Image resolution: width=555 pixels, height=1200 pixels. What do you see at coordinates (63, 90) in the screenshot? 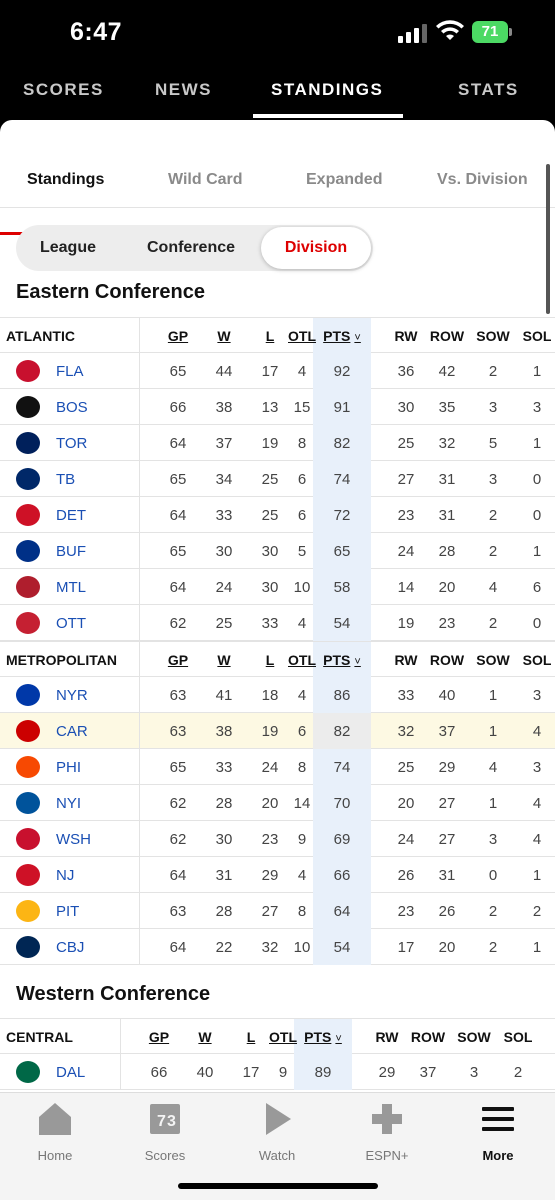
I see `tab-scores: SCORES` at bounding box center [63, 90].